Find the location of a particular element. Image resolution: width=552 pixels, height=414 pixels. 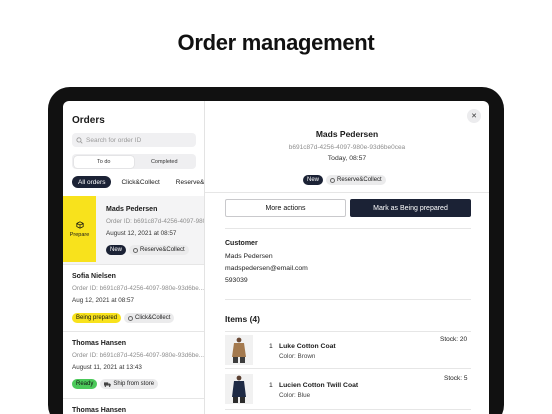

detail-order-date: Today, 08:57 is located at coordinates (347, 158).